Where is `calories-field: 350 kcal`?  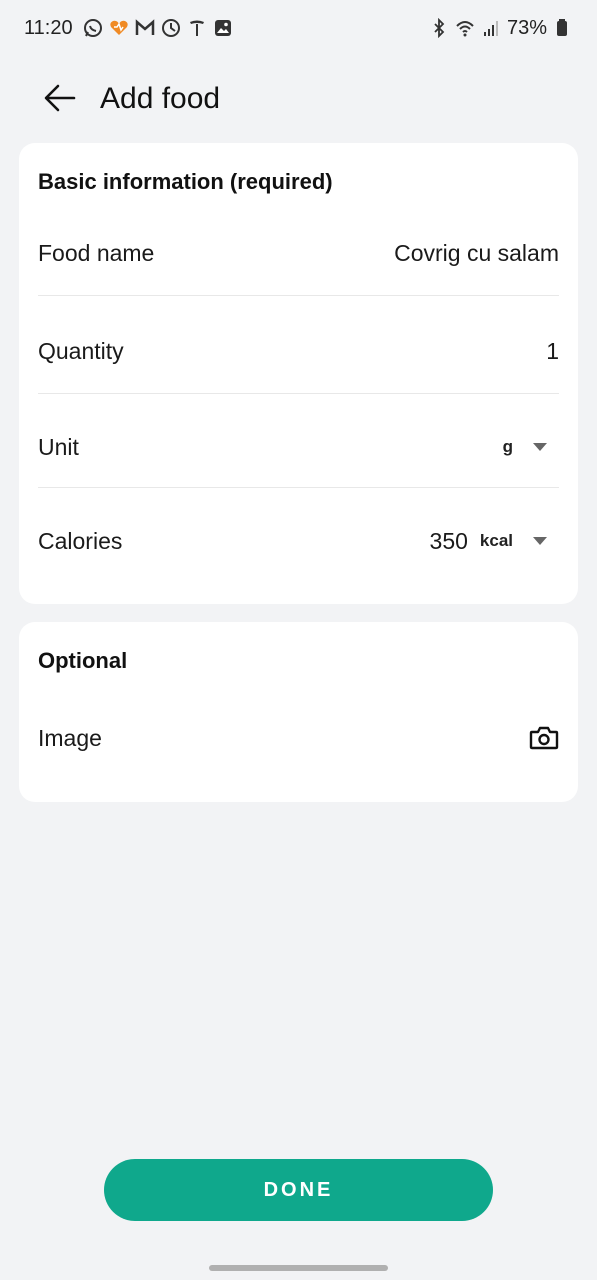
calories-field: 350 kcal is located at coordinates (488, 541).